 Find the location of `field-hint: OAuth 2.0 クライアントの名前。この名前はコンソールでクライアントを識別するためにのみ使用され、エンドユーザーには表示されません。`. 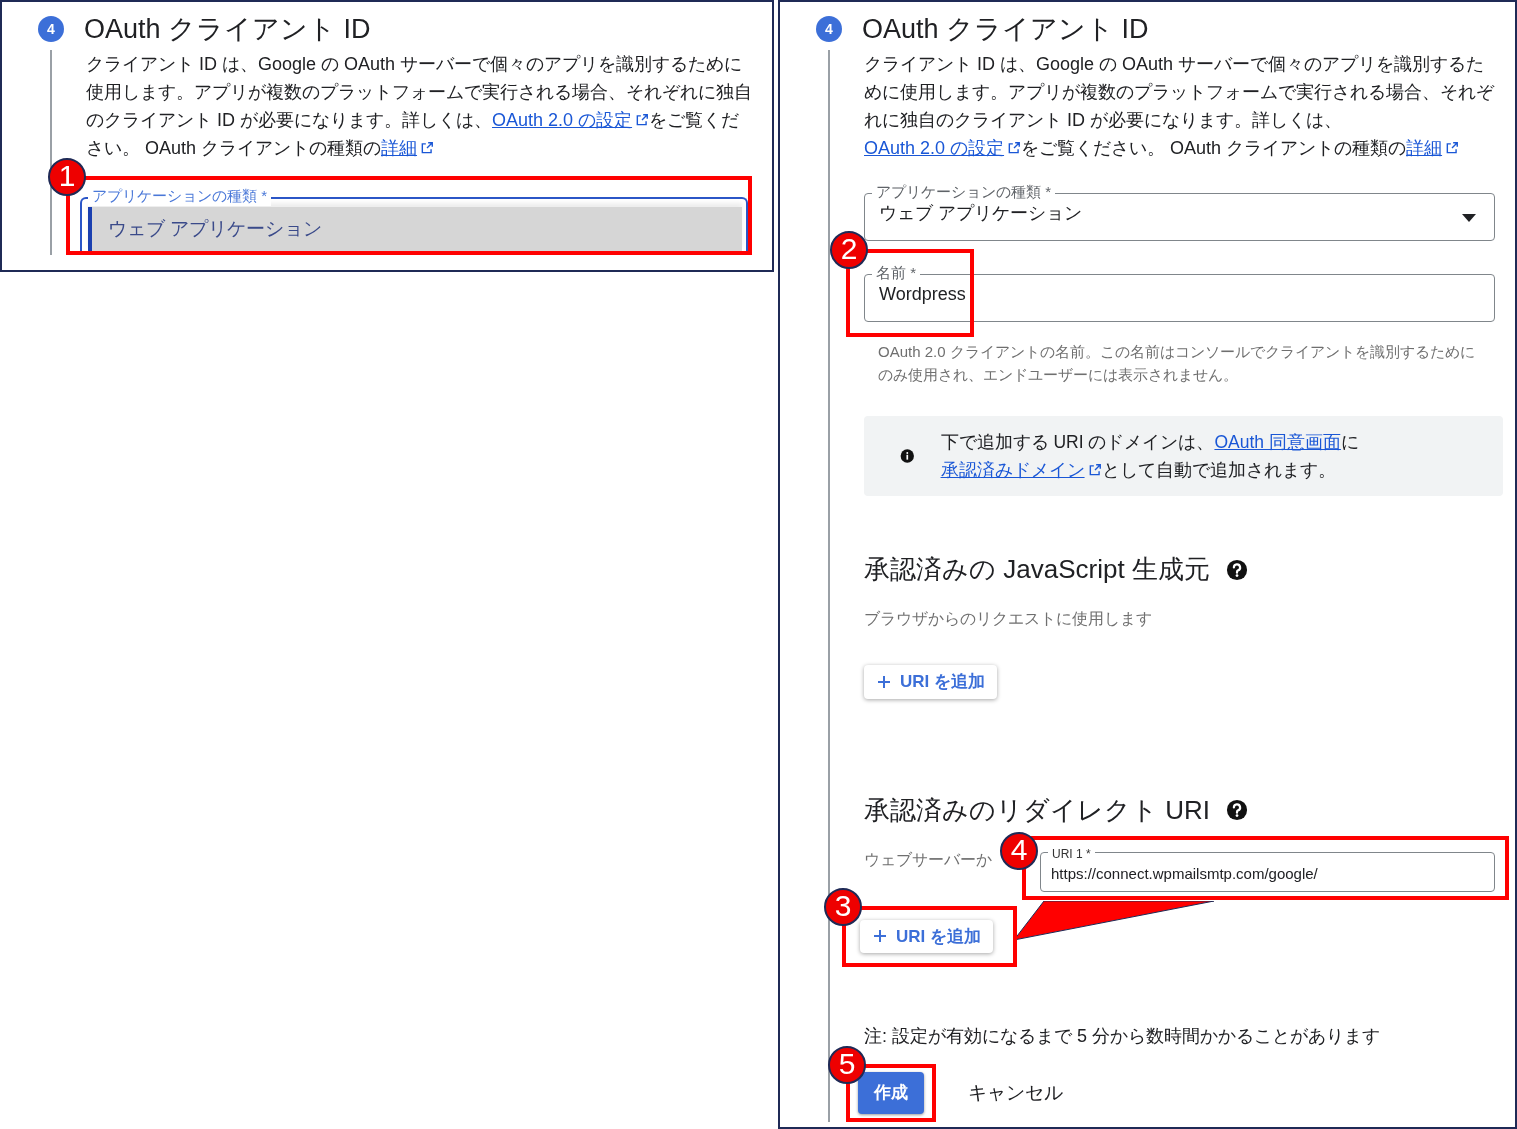

field-hint: OAuth 2.0 クライアントの名前。この名前はコンソールでクライアントを識別するためにのみ使用され、エンドユーザーには表示されません。 is located at coordinates (1176, 363).